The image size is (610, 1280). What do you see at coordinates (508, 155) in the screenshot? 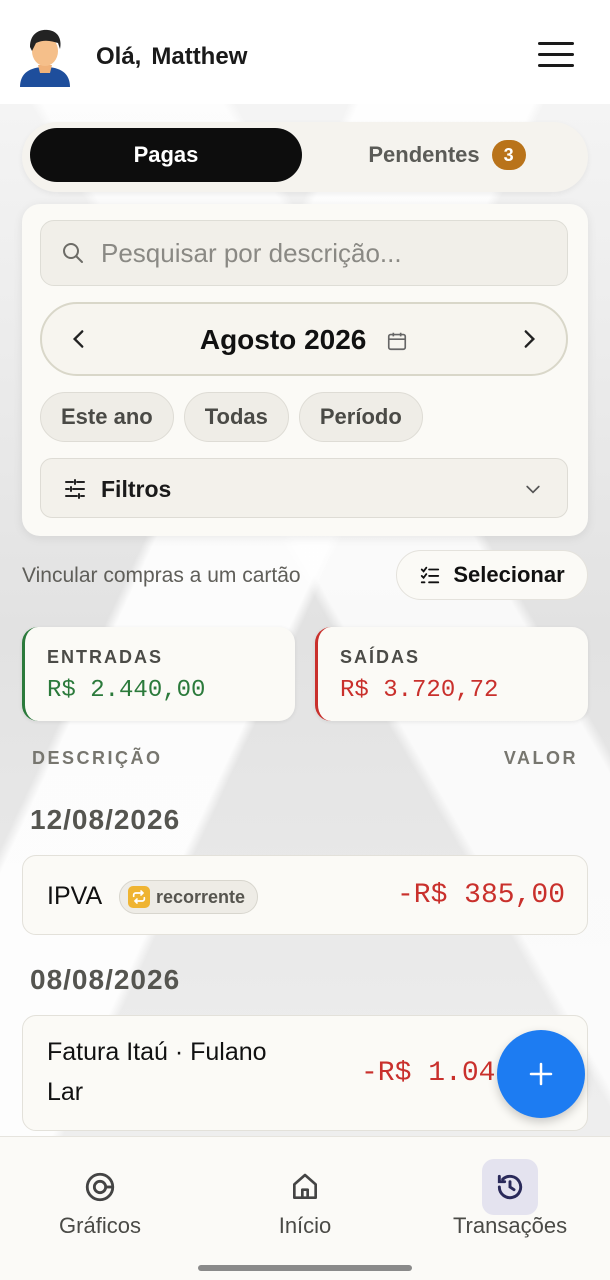
I see `pending-count-badge: 3` at bounding box center [508, 155].